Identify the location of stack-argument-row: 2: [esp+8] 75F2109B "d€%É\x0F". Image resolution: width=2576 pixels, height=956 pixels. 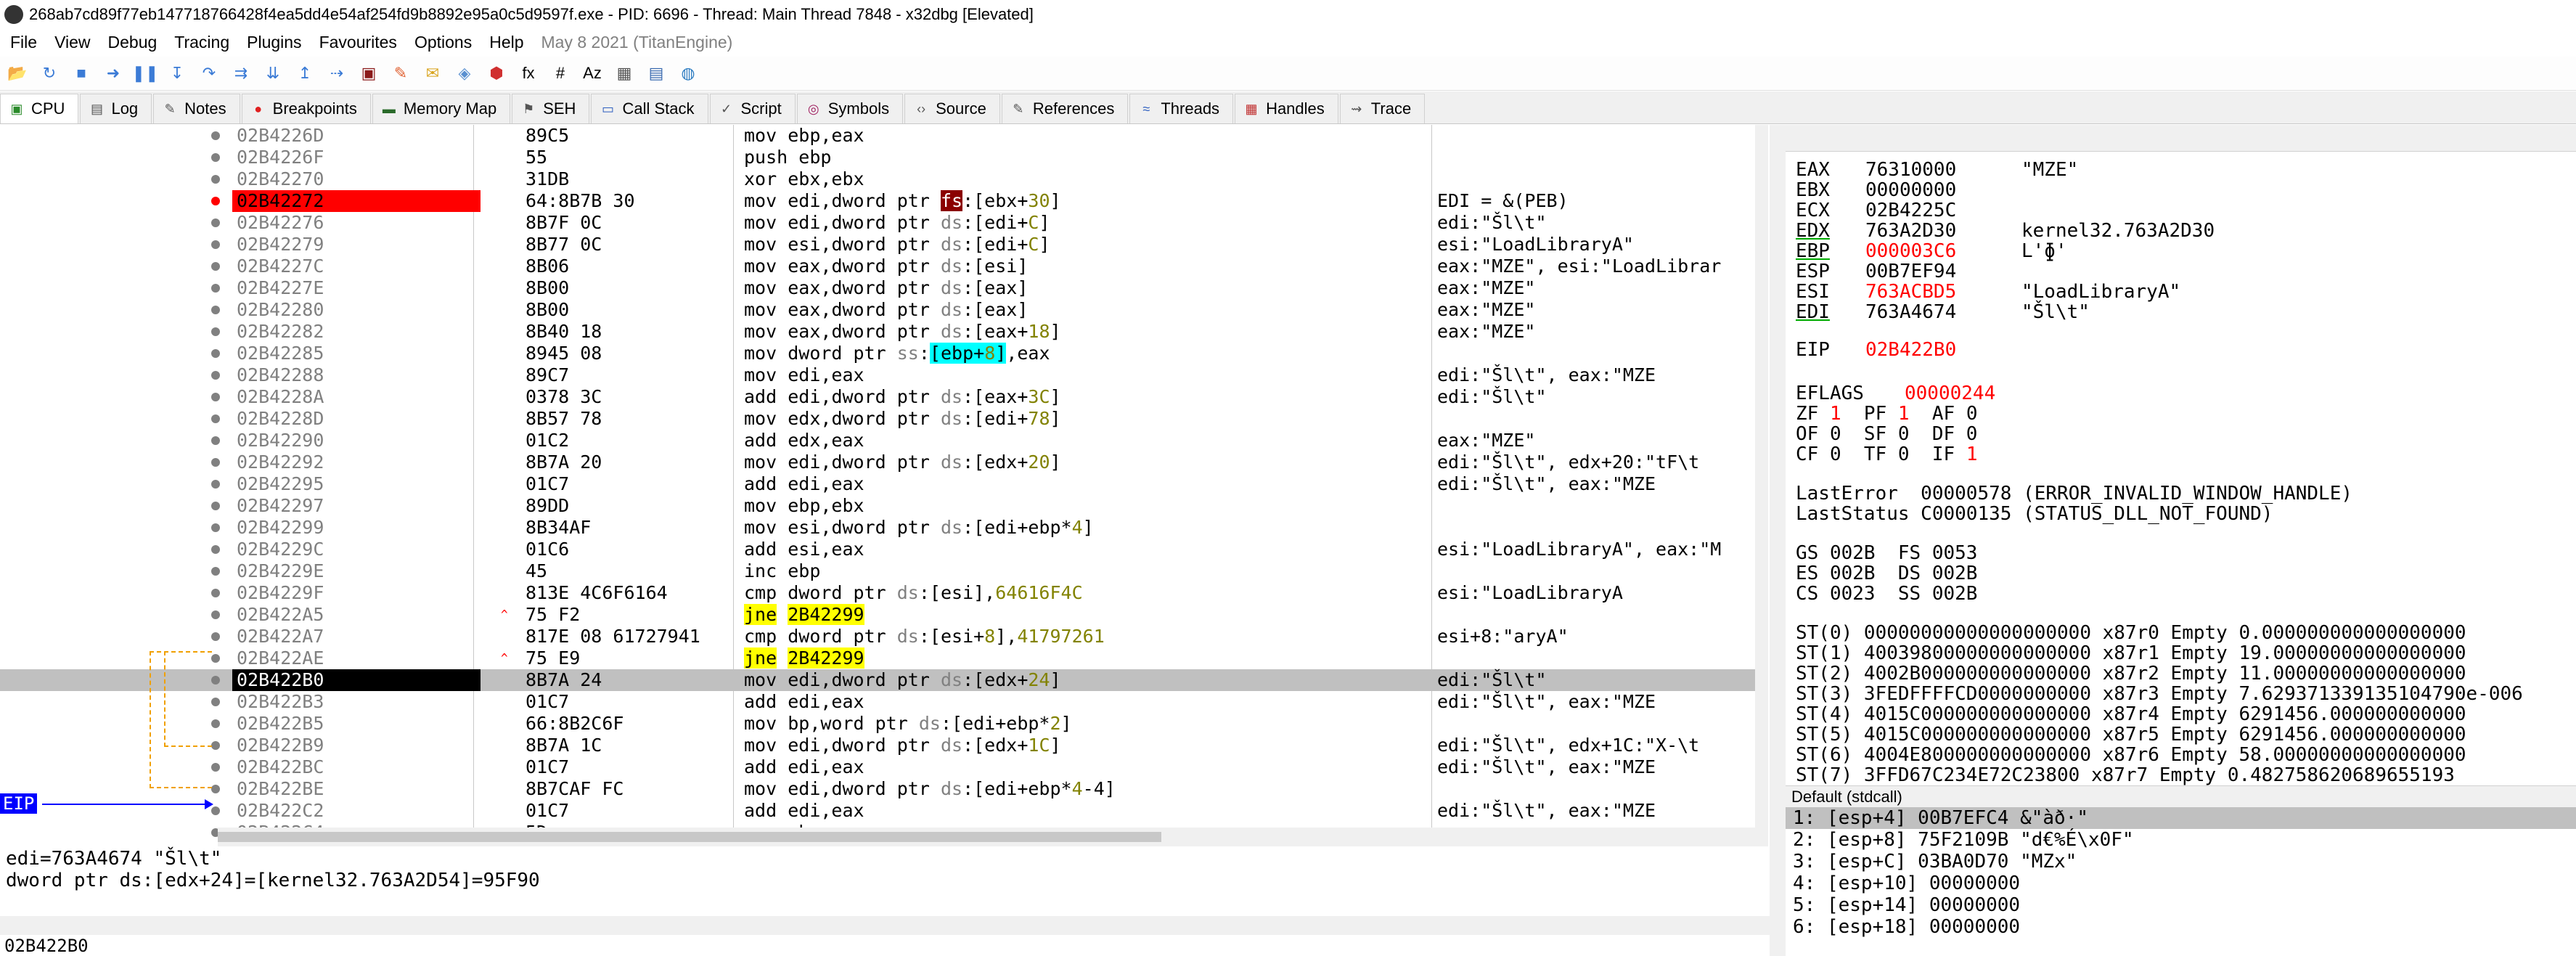
(2181, 840).